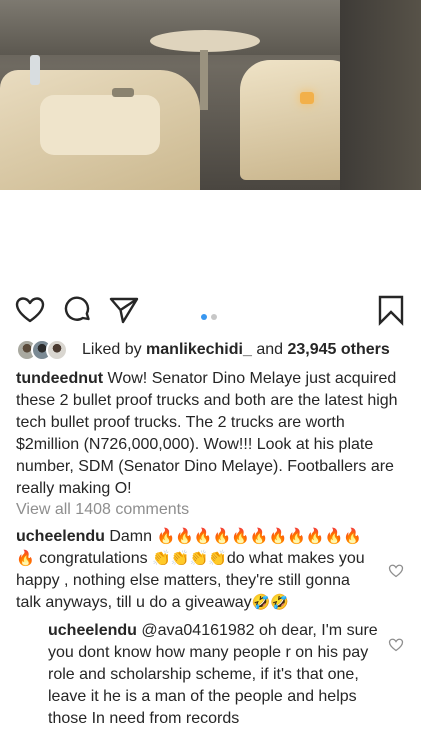 The width and height of the screenshot is (421, 730). Describe the element at coordinates (57, 350) in the screenshot. I see `avatar` at that location.